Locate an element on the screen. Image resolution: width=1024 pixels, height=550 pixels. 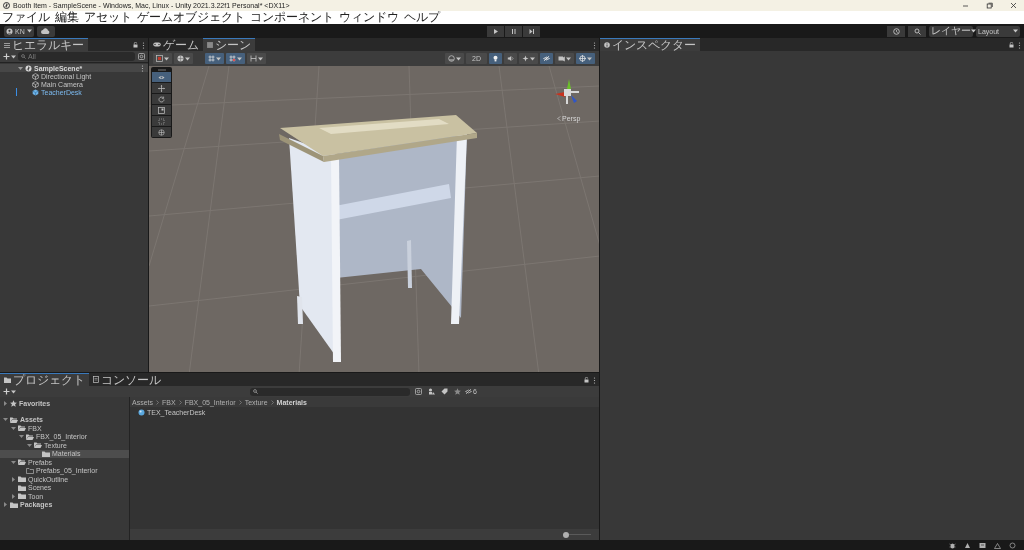
user-icon is located at coordinates (9, 31).